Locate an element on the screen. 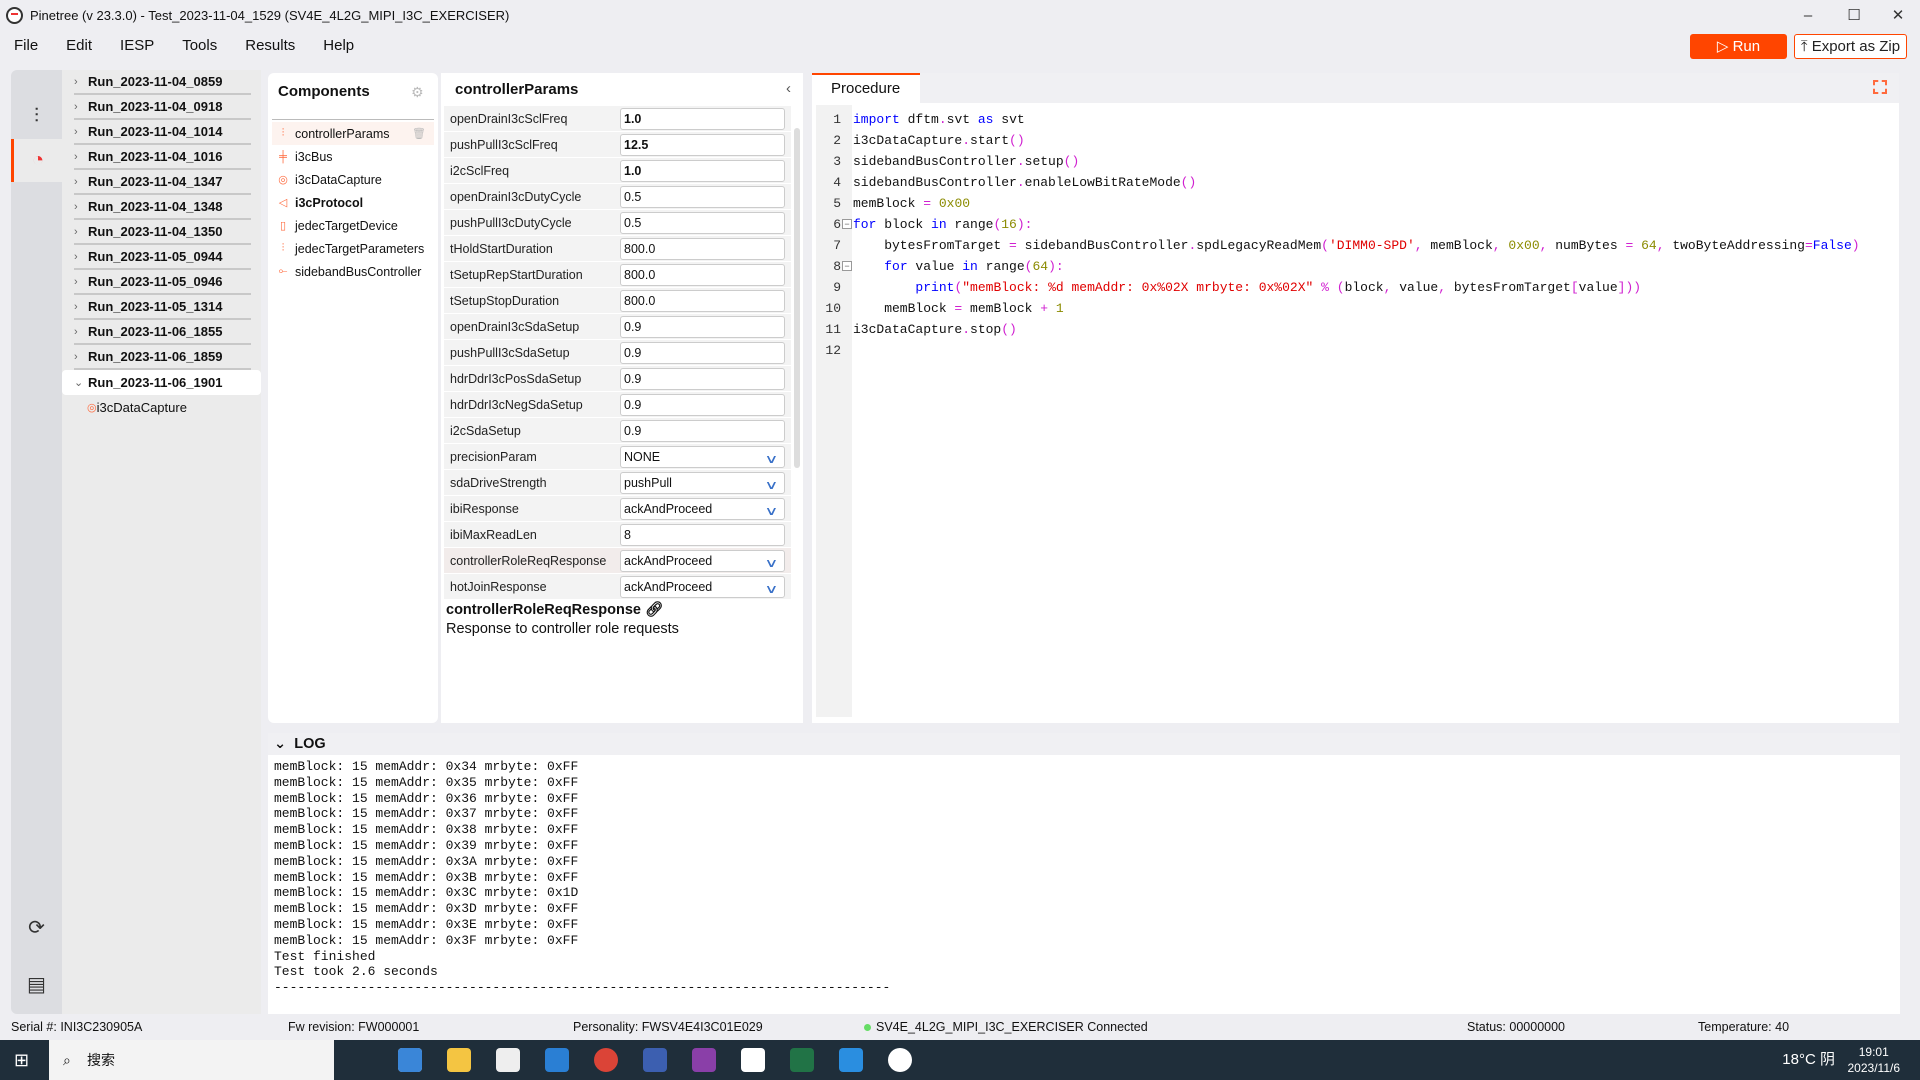  menu-help: Help is located at coordinates (338, 46).